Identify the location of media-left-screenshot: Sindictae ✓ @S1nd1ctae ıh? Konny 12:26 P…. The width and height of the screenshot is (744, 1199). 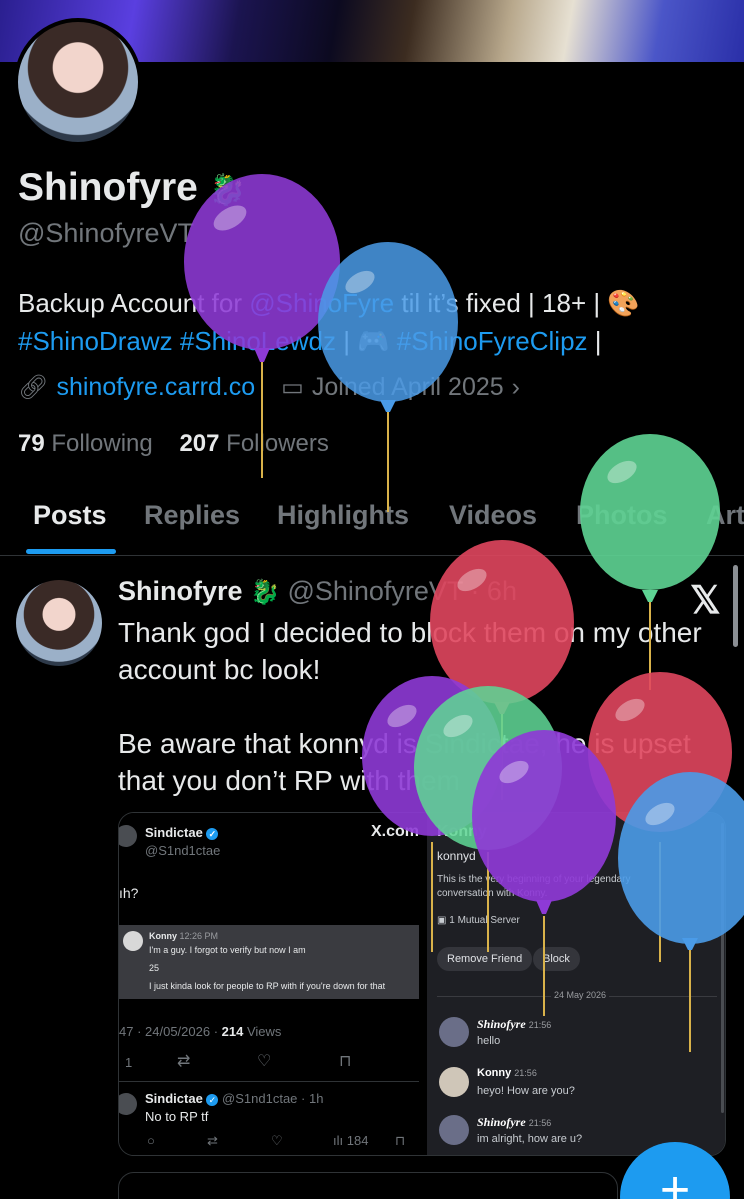
(273, 984).